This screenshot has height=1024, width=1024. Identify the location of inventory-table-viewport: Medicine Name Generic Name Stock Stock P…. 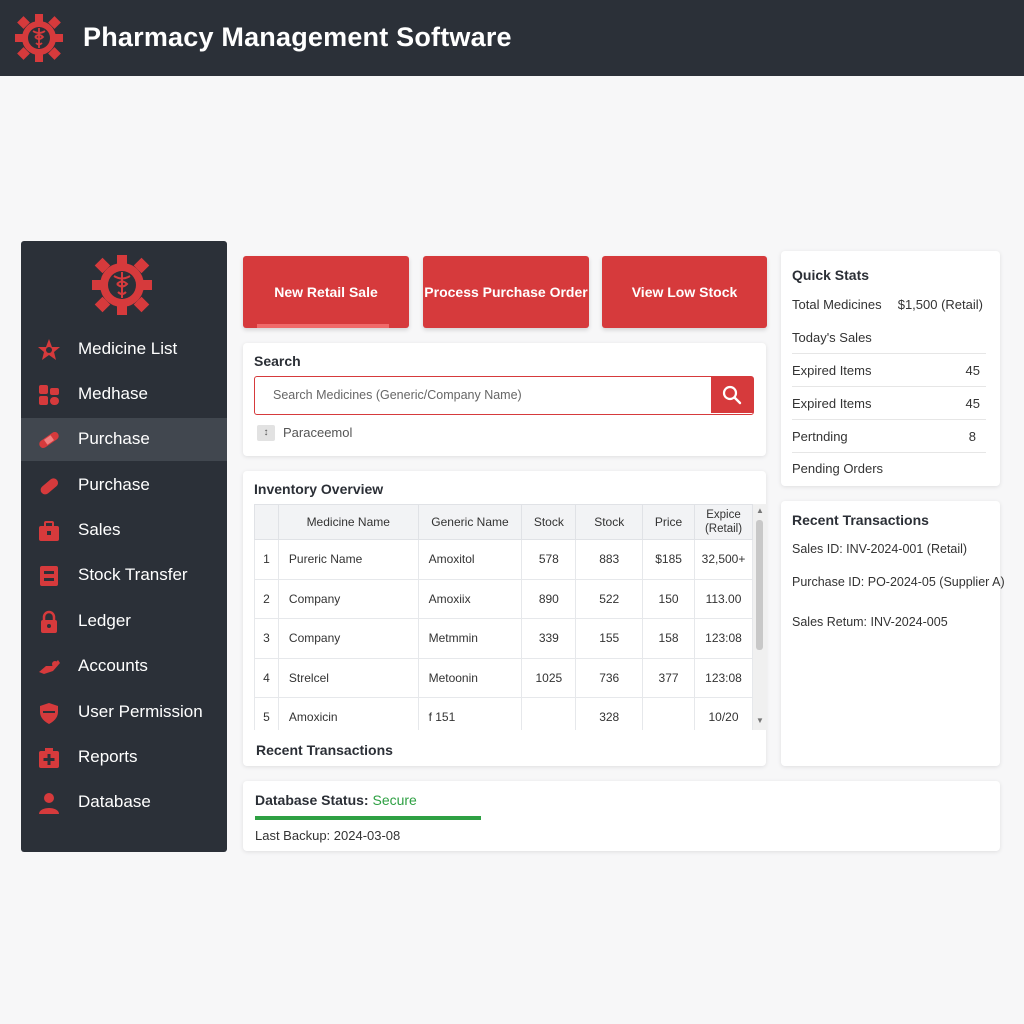
(503, 617).